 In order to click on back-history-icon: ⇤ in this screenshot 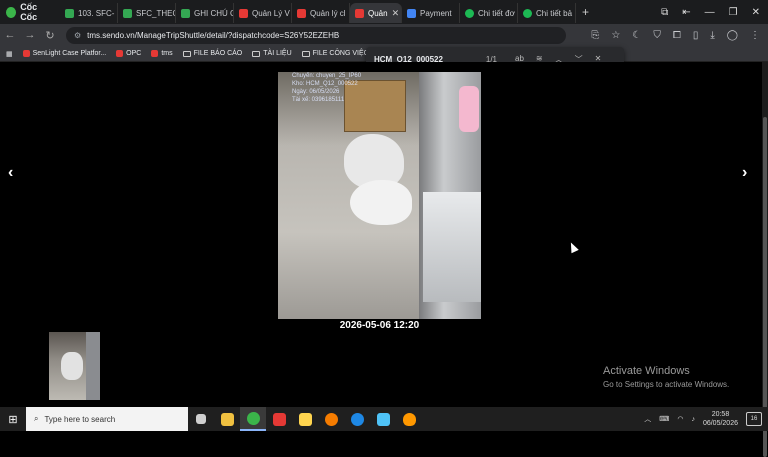, I will do `click(686, 12)`.